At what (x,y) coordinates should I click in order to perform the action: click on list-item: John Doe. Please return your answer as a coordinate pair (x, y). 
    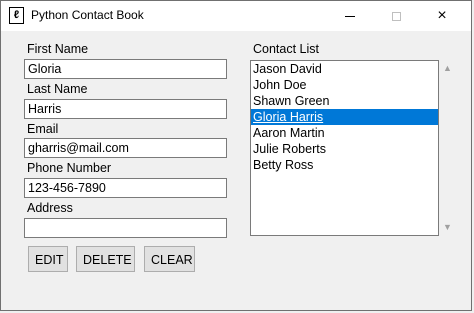
    Looking at the image, I should click on (344, 85).